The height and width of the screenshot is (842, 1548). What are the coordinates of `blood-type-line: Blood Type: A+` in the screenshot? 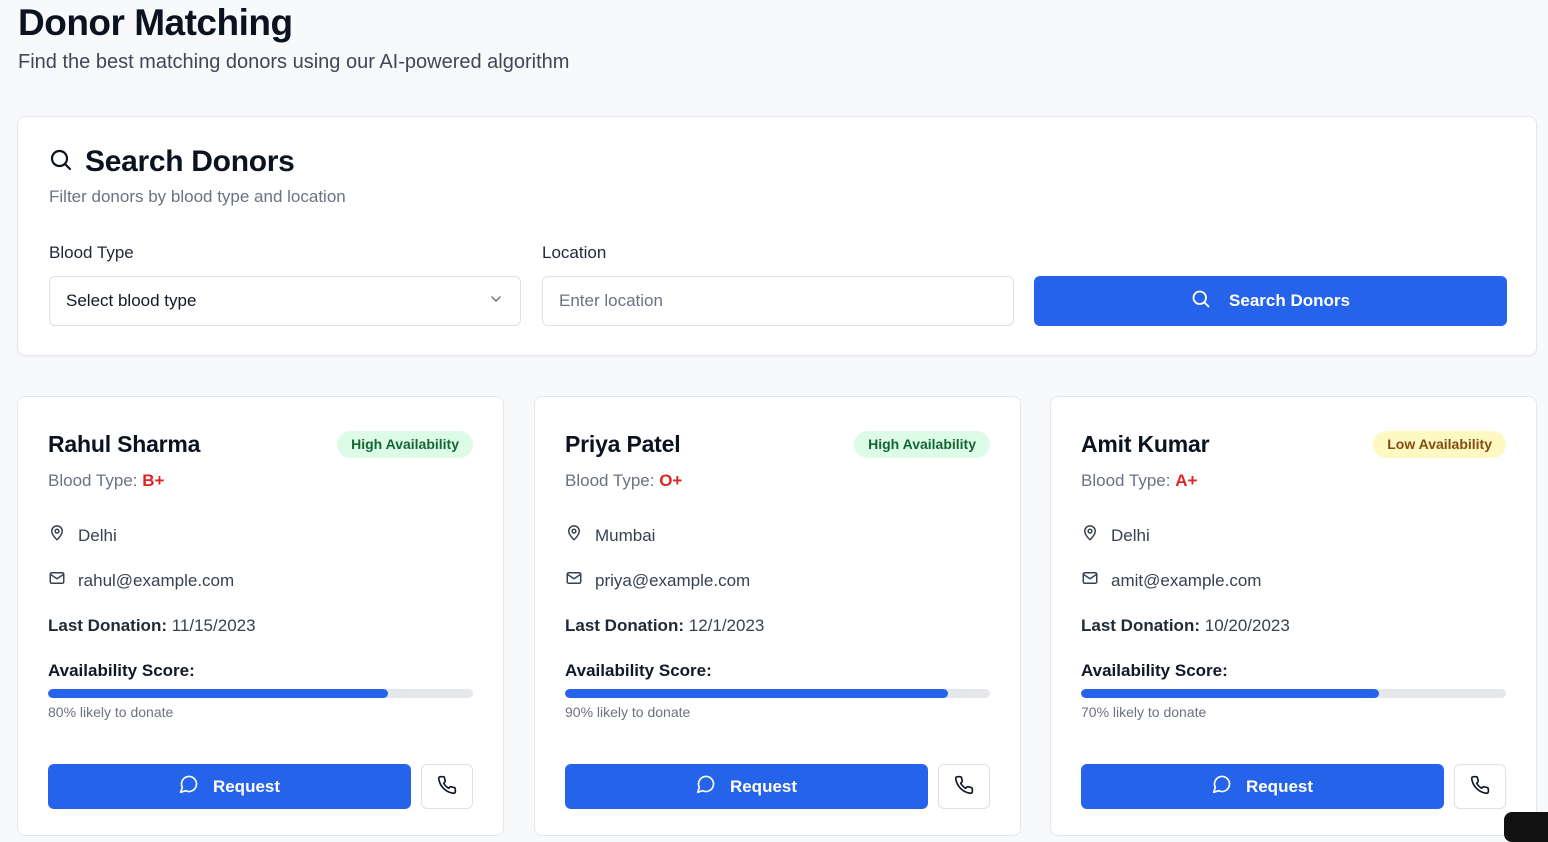 It's located at (1139, 481).